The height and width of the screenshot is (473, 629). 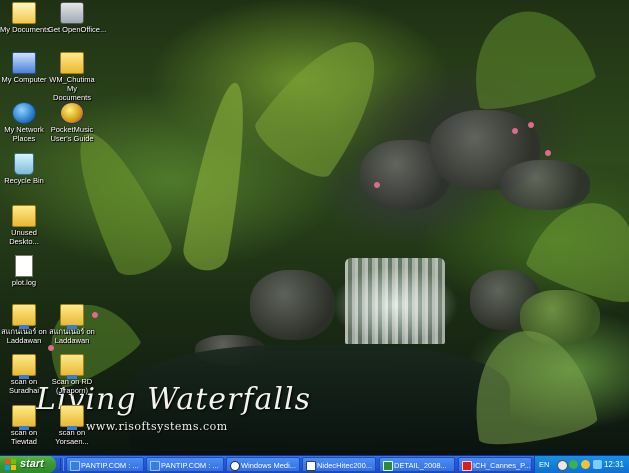 I want to click on my-computer-icon, so click(x=24, y=63).